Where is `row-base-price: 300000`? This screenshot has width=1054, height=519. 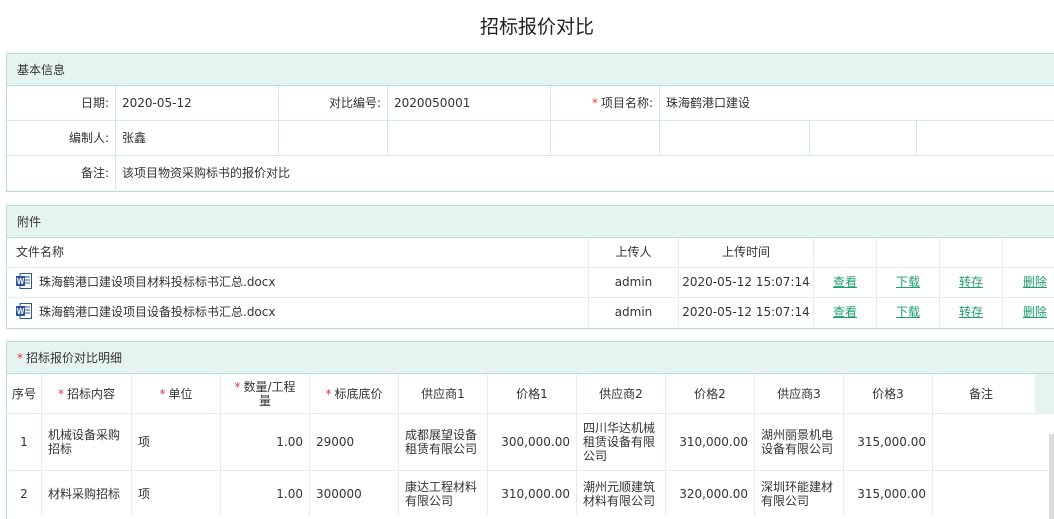 row-base-price: 300000 is located at coordinates (354, 493).